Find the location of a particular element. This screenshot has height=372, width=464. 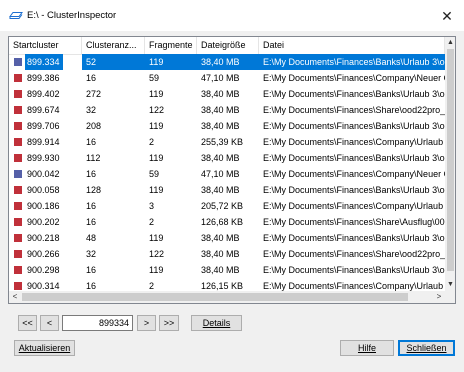

refresh-label: Aktualisieren is located at coordinates (44, 348).